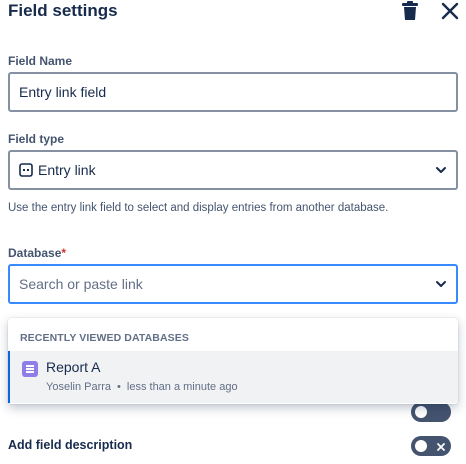 Image resolution: width=466 pixels, height=464 pixels. I want to click on dropdown-item-owner: Yoselin Parra, so click(79, 387).